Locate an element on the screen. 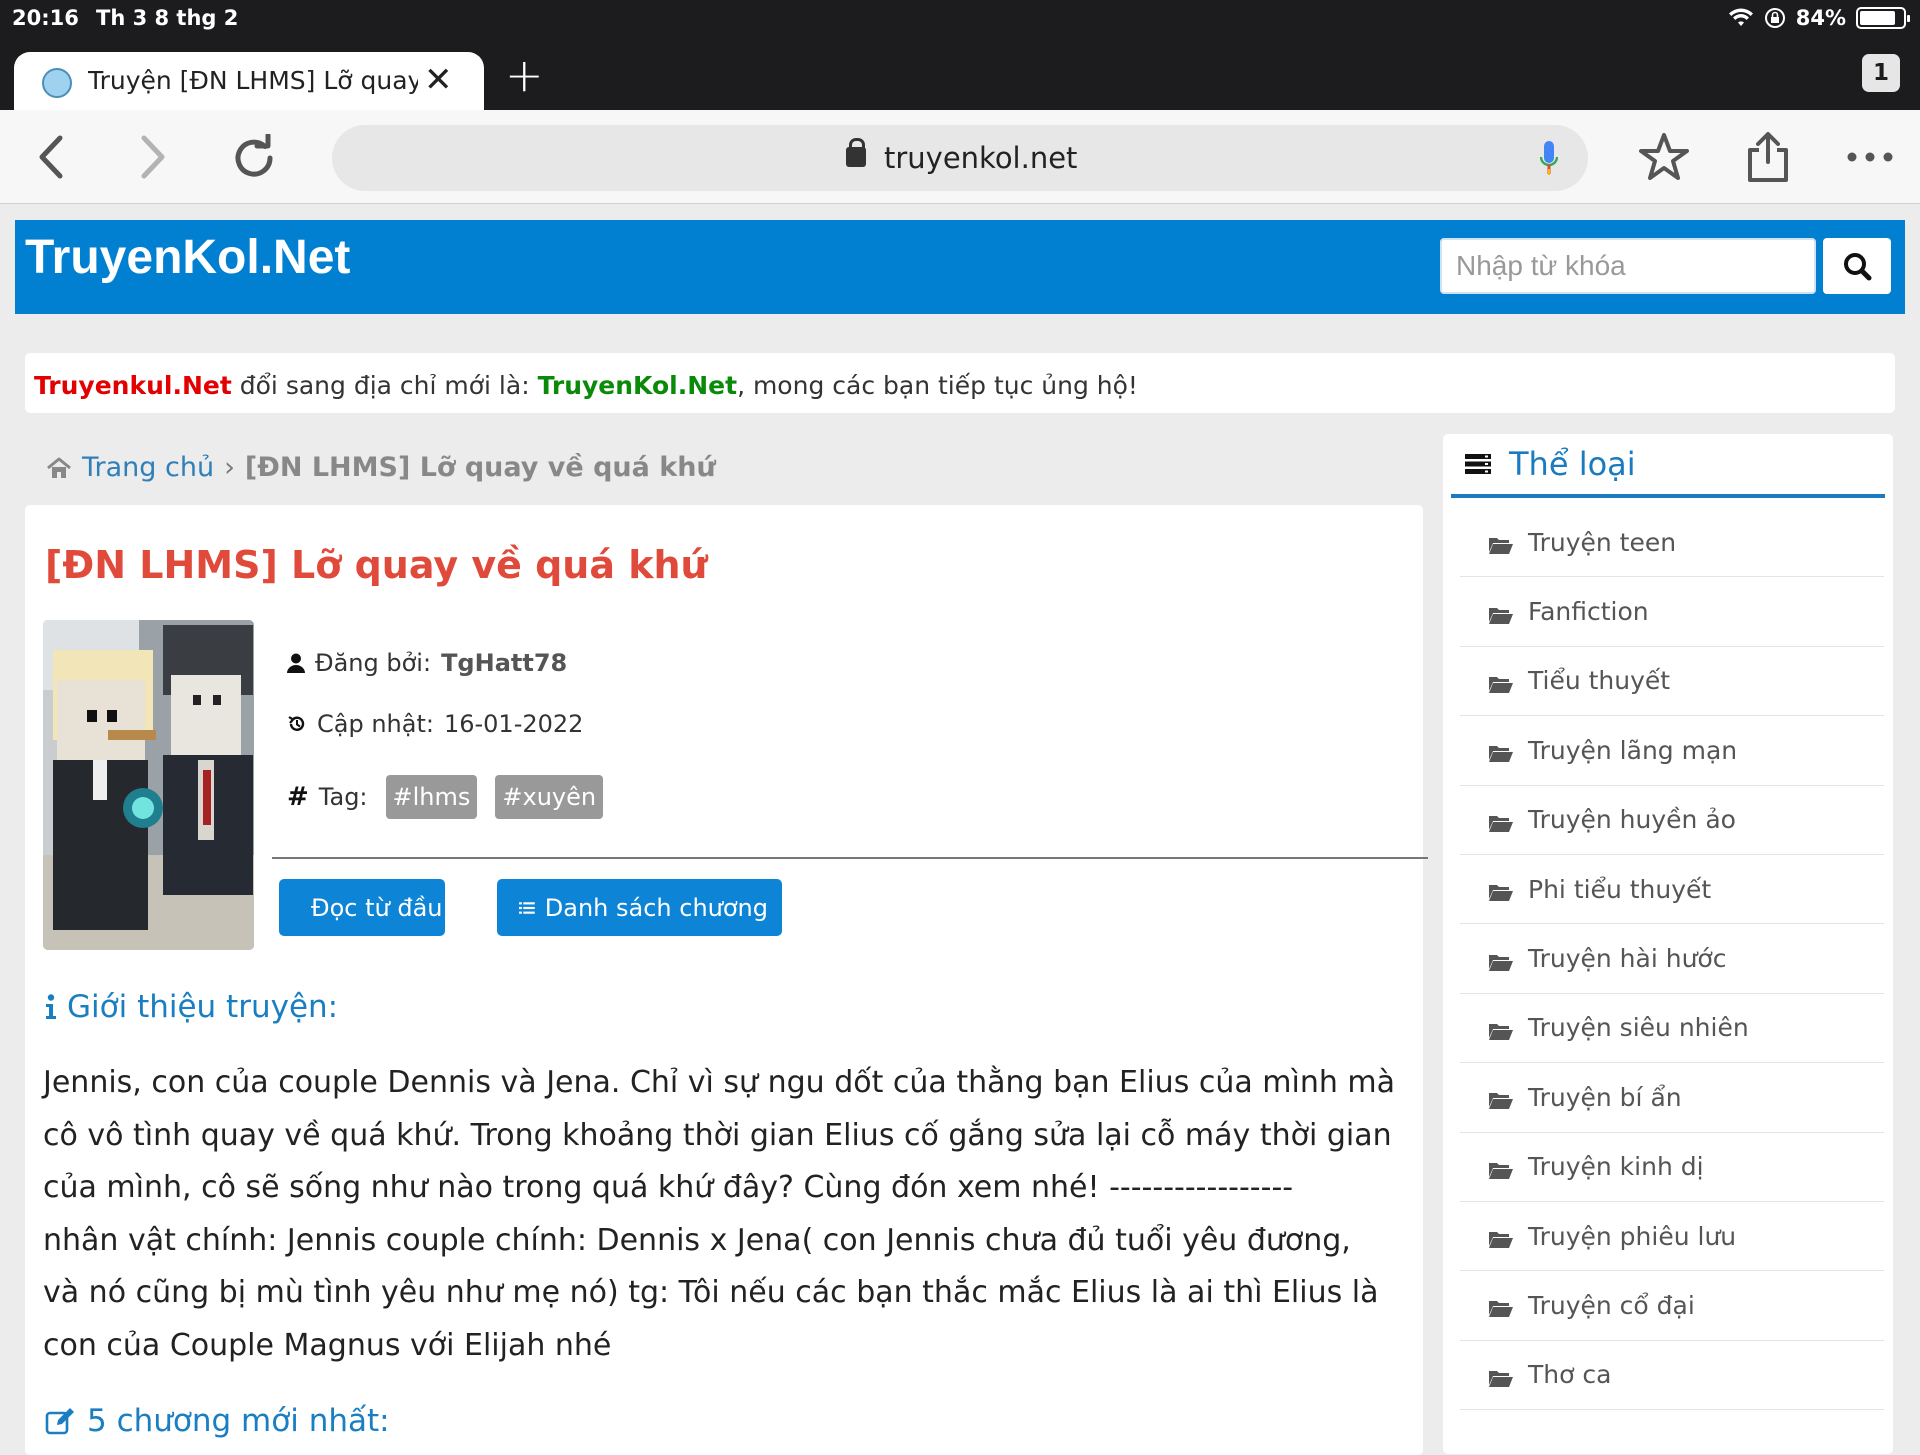  url-text: truyenkol.net is located at coordinates (981, 158).